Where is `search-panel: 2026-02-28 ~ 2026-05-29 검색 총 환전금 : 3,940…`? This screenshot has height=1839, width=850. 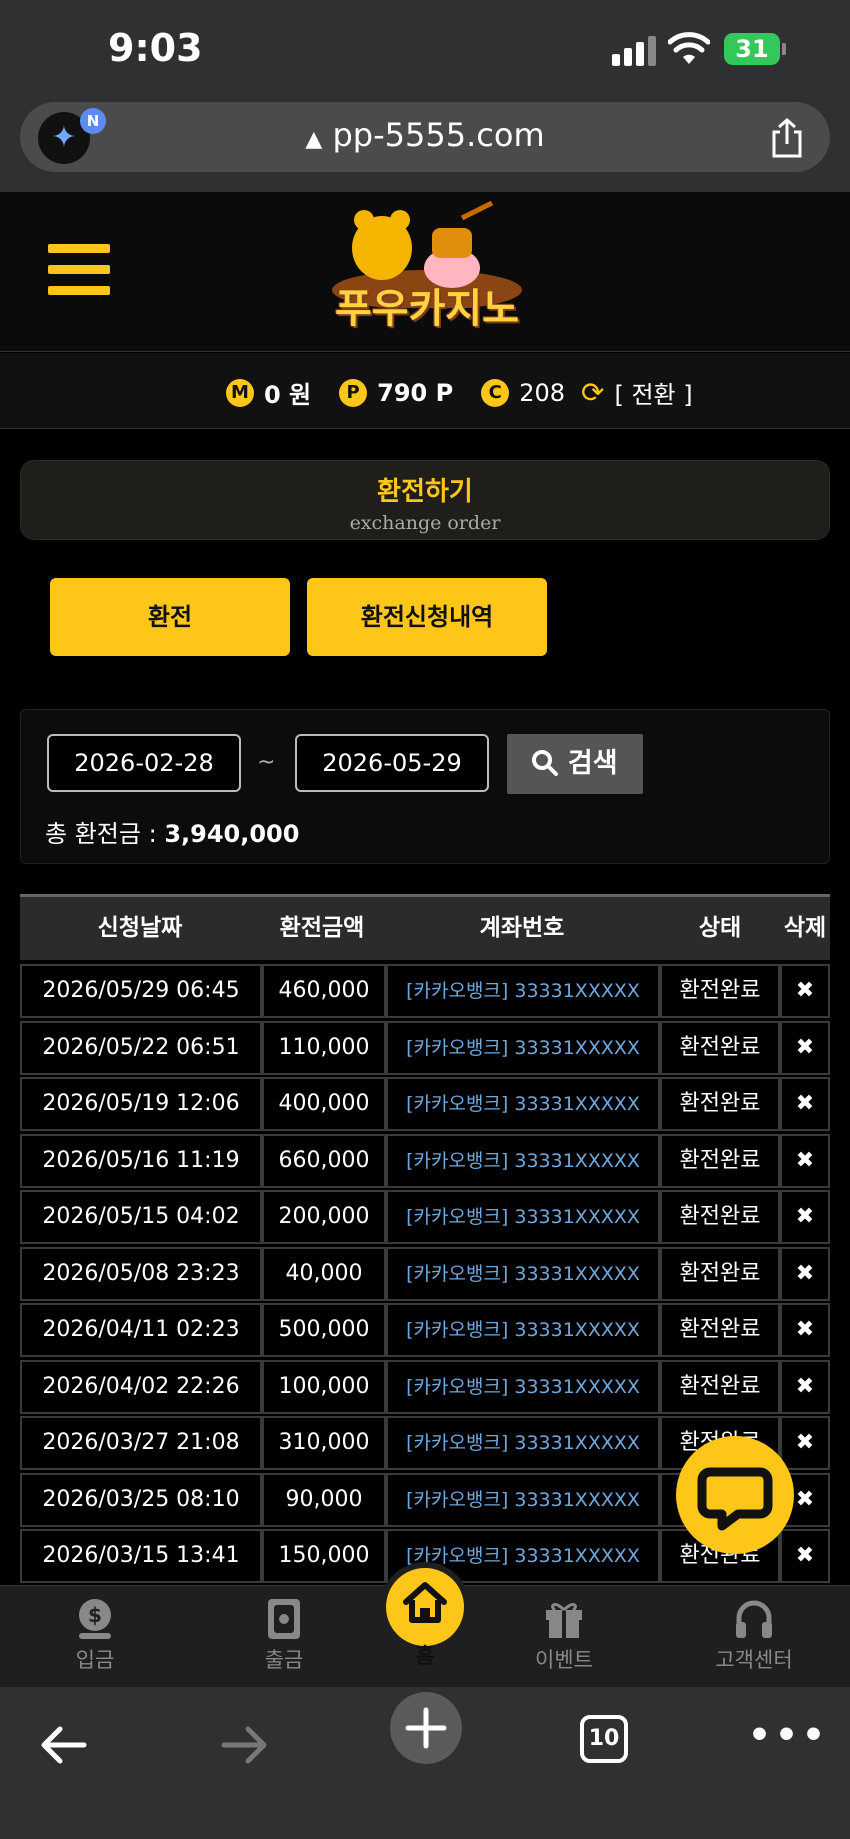 search-panel: 2026-02-28 ~ 2026-05-29 검색 총 환전금 : 3,940… is located at coordinates (425, 786).